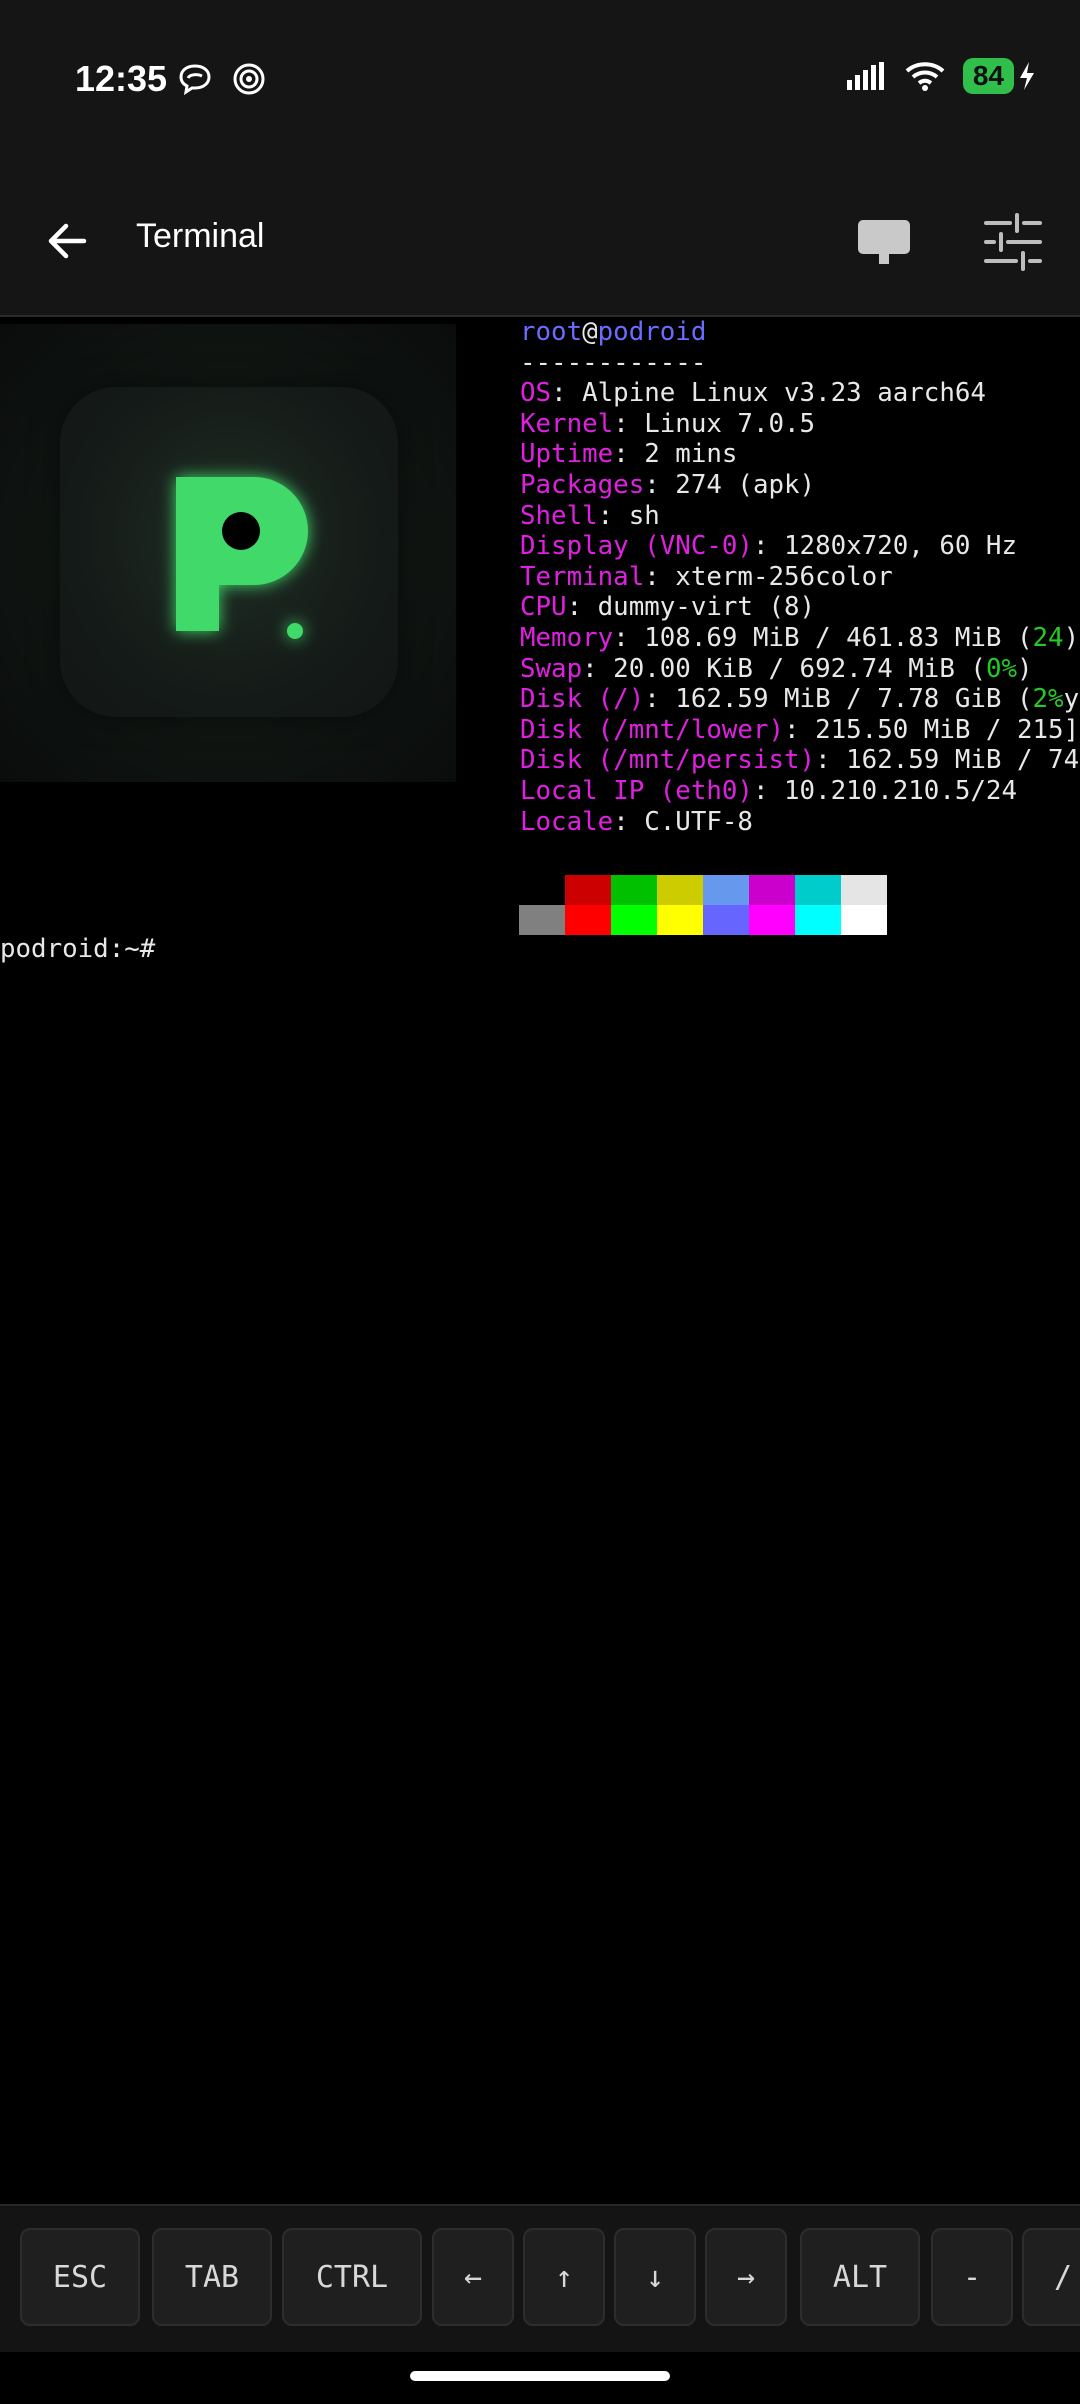 The width and height of the screenshot is (1080, 2404). Describe the element at coordinates (68, 241) in the screenshot. I see `back-arrow-icon` at that location.